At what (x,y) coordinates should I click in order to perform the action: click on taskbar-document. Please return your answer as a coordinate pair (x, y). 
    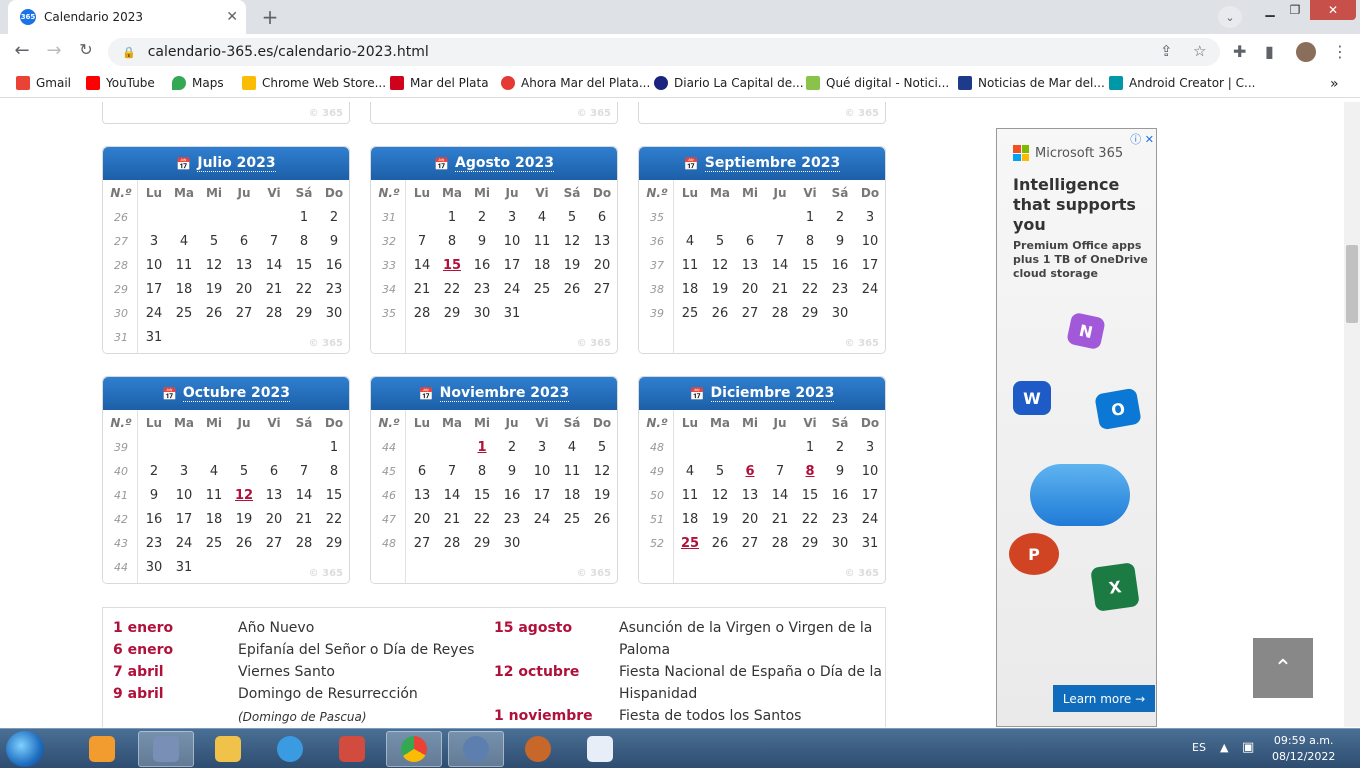
    Looking at the image, I should click on (600, 749).